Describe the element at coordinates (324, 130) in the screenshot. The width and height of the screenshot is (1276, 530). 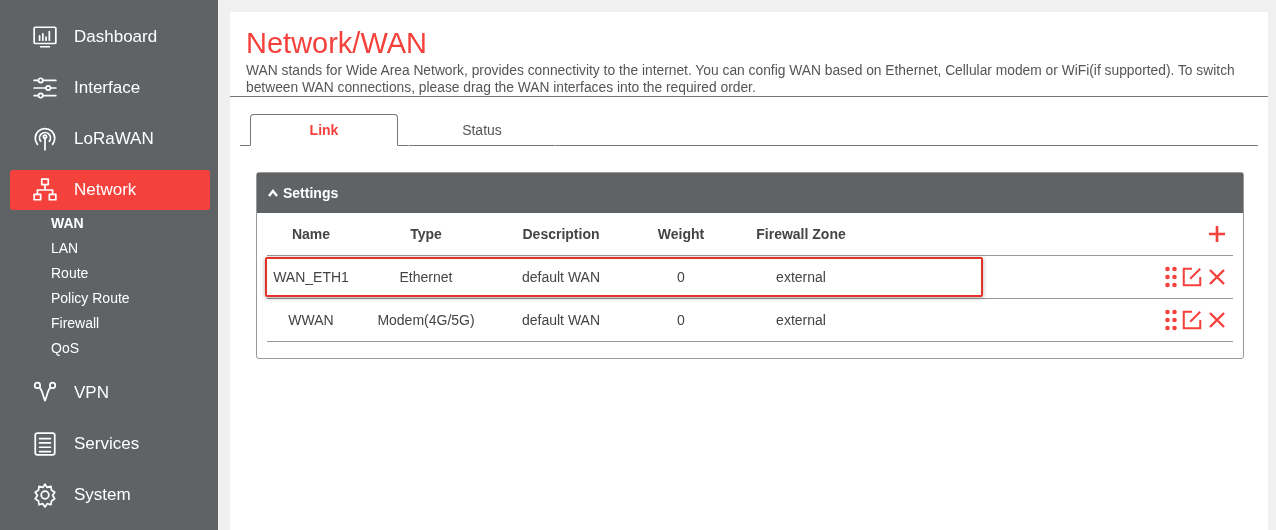
I see `tab: Link` at that location.